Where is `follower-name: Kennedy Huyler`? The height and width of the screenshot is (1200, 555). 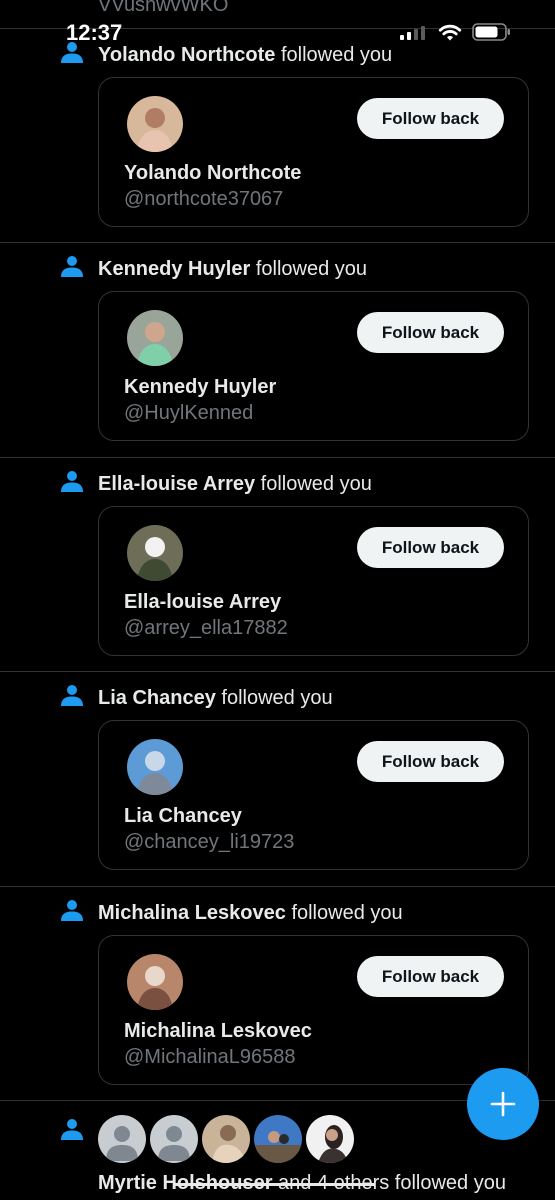
follower-name: Kennedy Huyler is located at coordinates (174, 269).